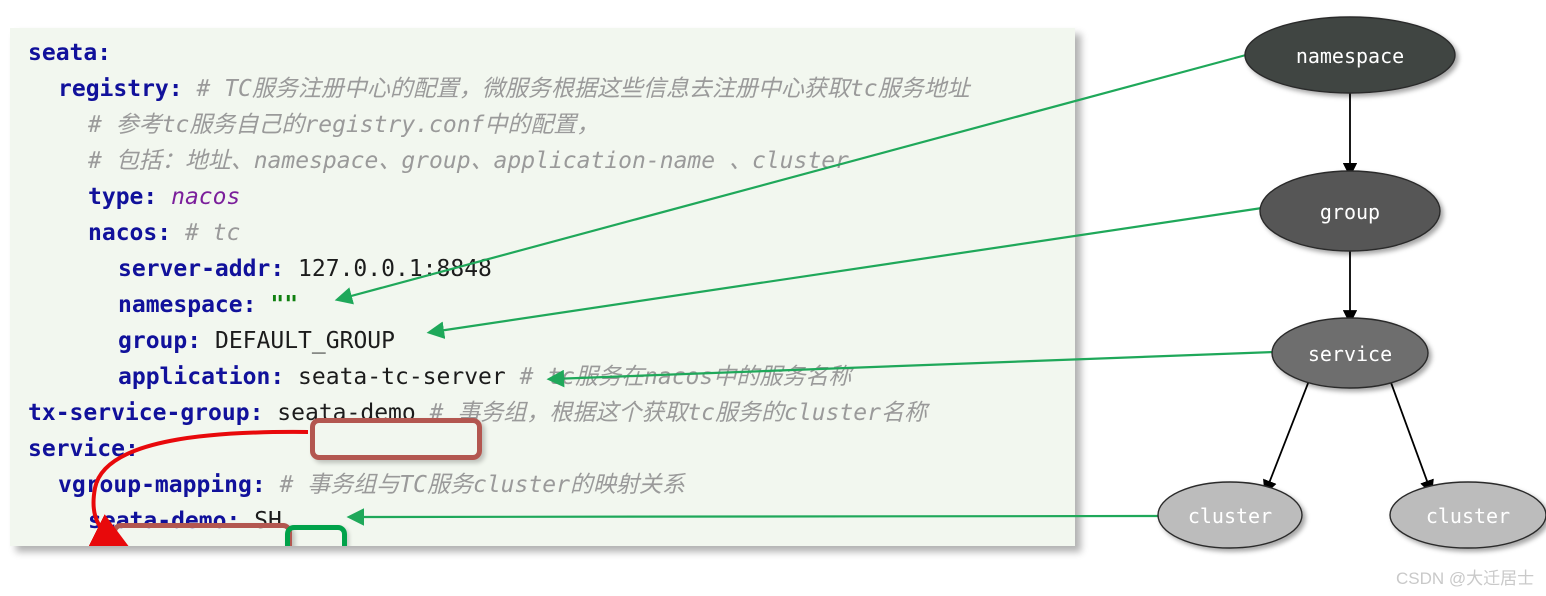 The image size is (1546, 596). I want to click on graph-node-namespace, so click(1350, 55).